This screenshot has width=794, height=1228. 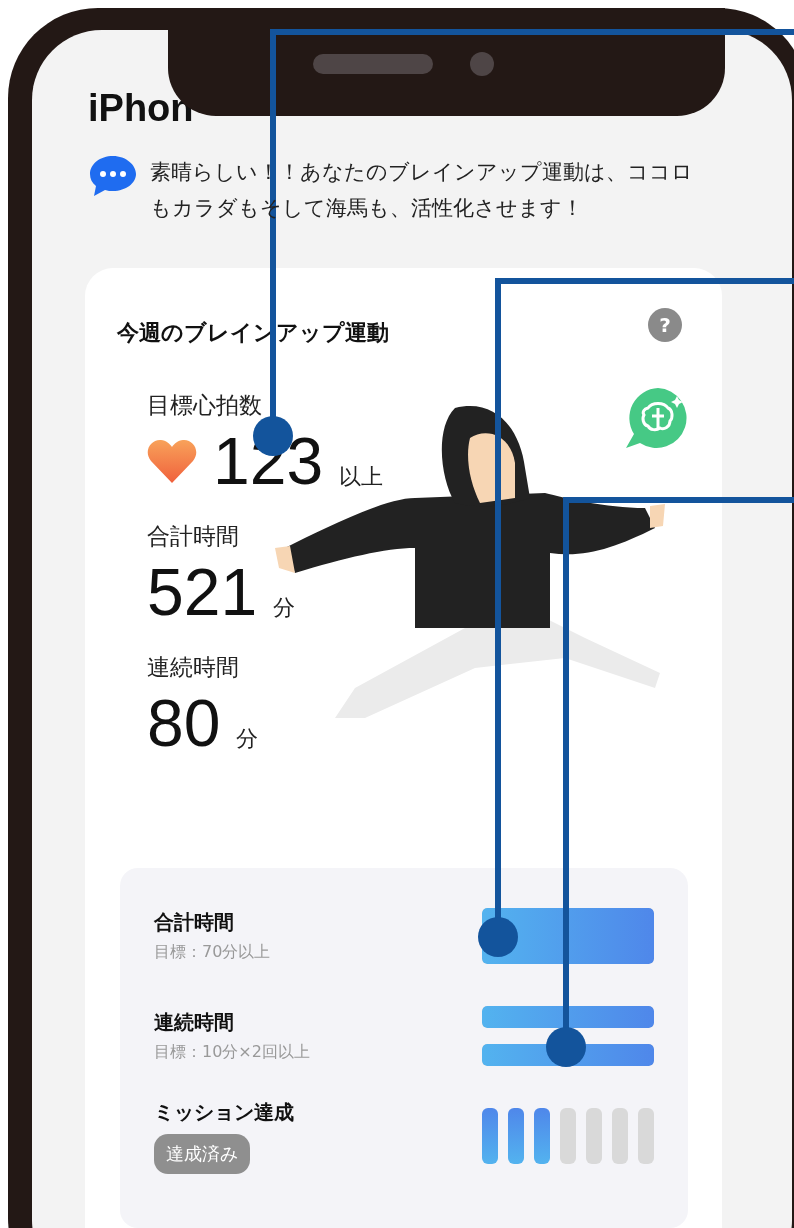 I want to click on goal-title: 連続時間, so click(x=194, y=1022).